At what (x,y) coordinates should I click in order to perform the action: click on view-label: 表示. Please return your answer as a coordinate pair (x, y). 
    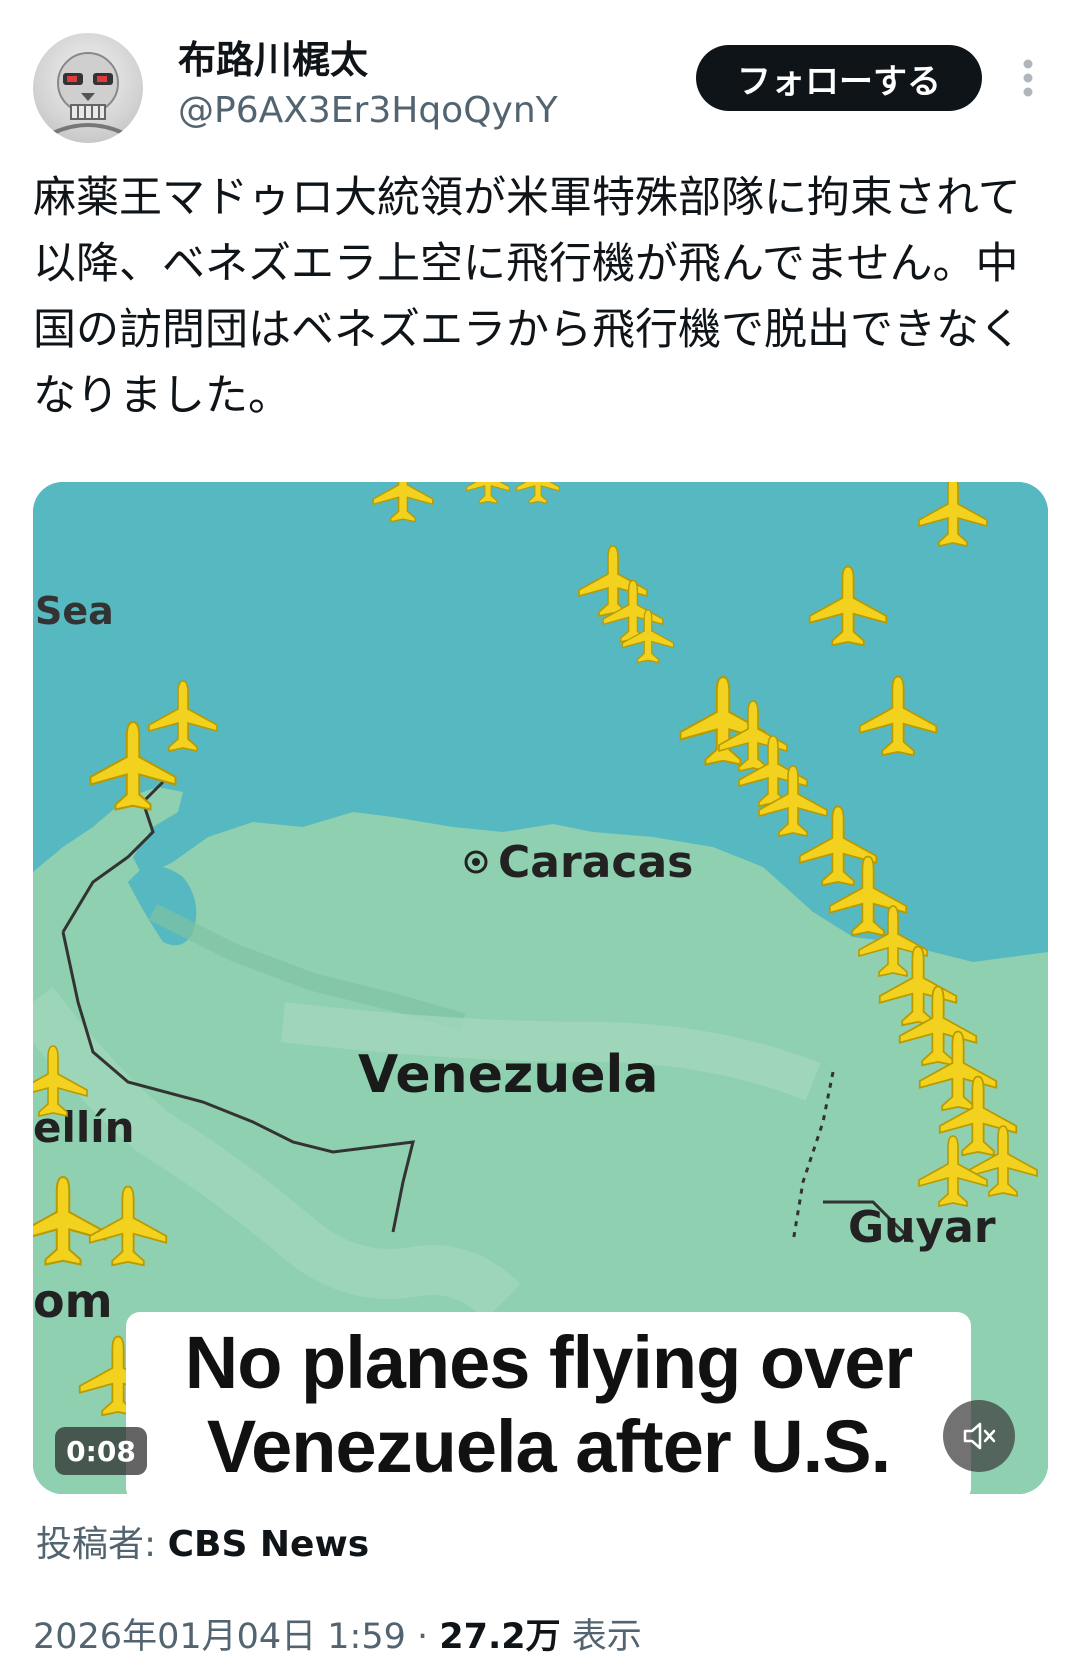
    Looking at the image, I should click on (601, 1637).